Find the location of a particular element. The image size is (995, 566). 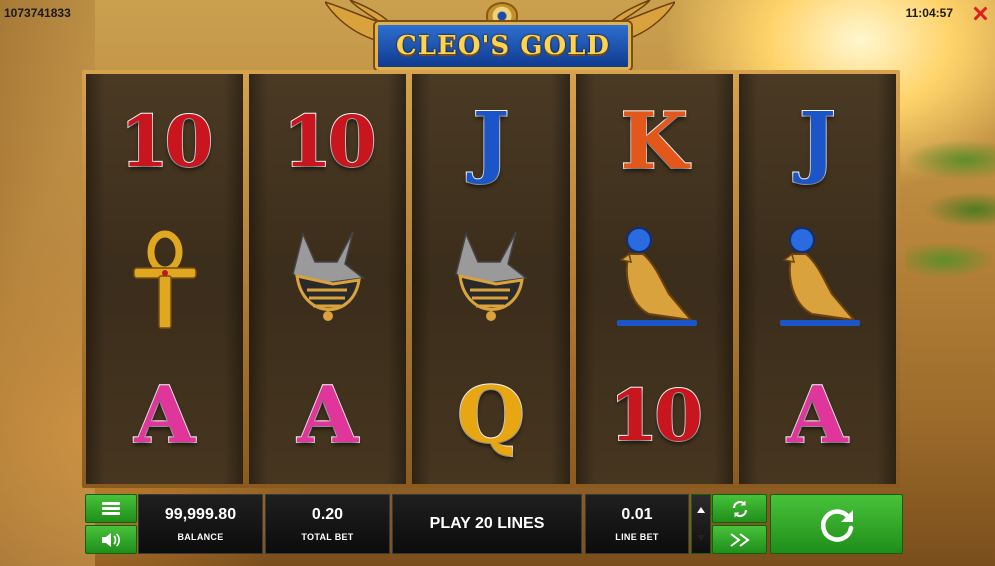

sound-button is located at coordinates (111, 539).